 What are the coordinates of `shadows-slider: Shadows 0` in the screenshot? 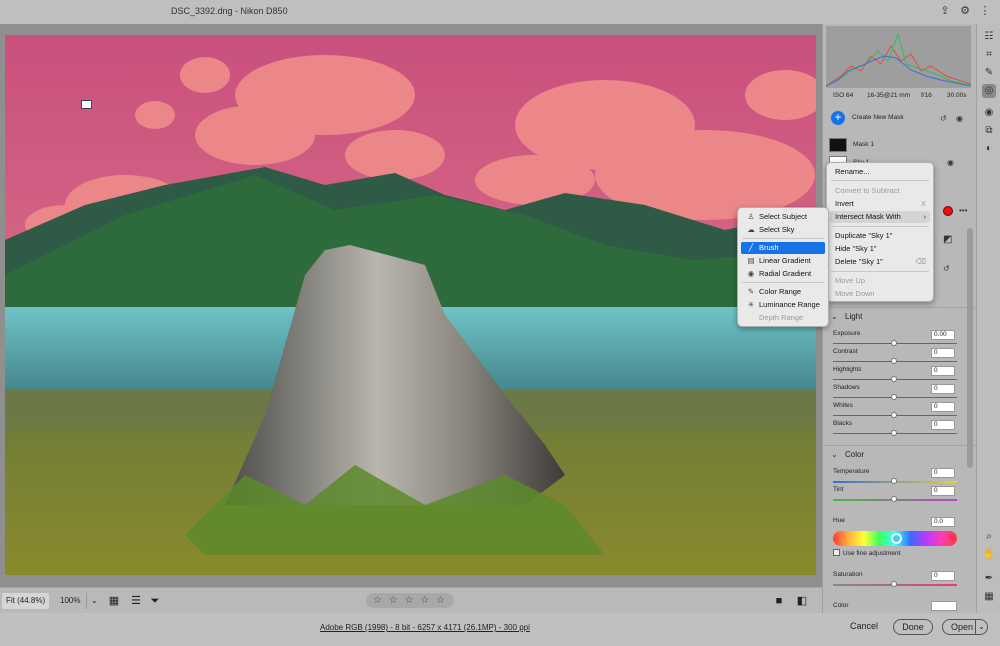 It's located at (900, 393).